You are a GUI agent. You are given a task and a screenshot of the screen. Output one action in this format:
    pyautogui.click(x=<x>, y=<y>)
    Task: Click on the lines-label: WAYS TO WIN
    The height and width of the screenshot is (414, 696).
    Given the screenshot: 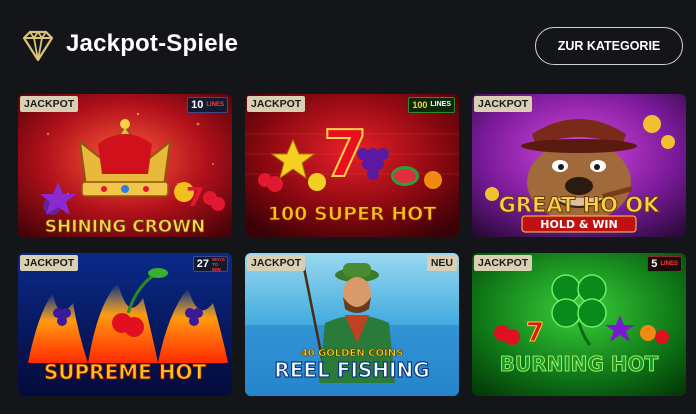 What is the action you would take?
    pyautogui.click(x=218, y=264)
    